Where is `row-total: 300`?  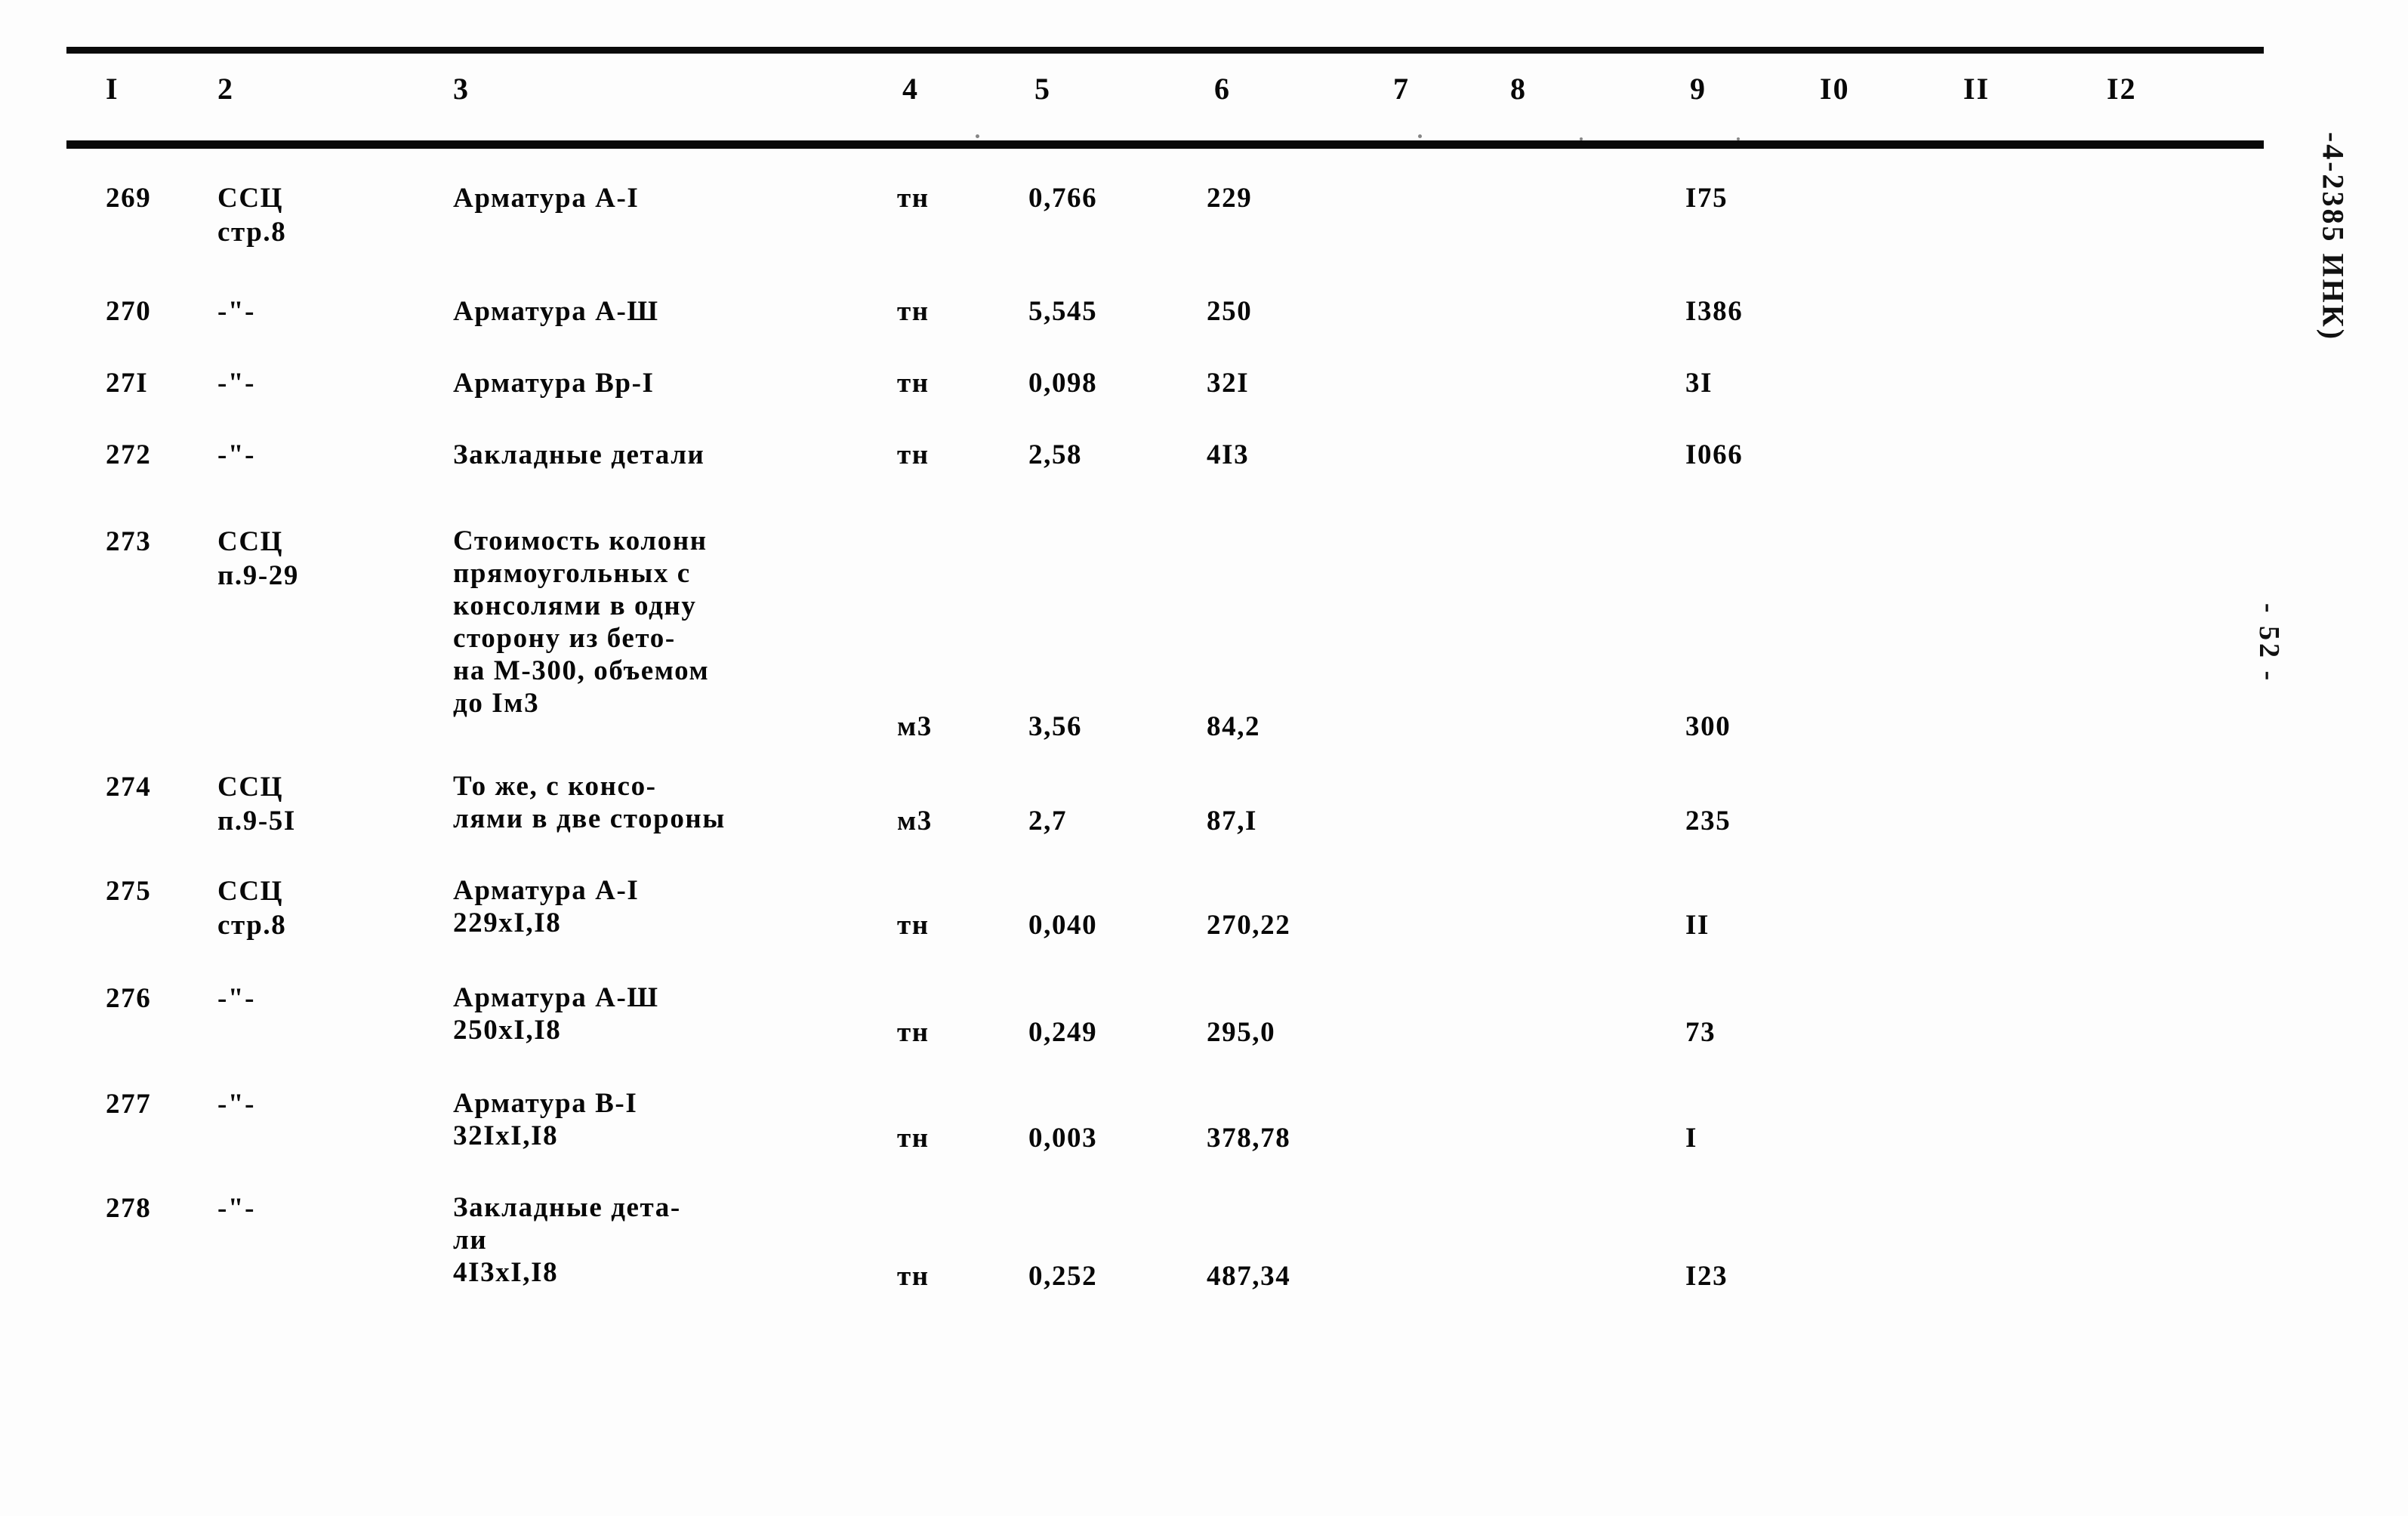
row-total: 300 is located at coordinates (1708, 726).